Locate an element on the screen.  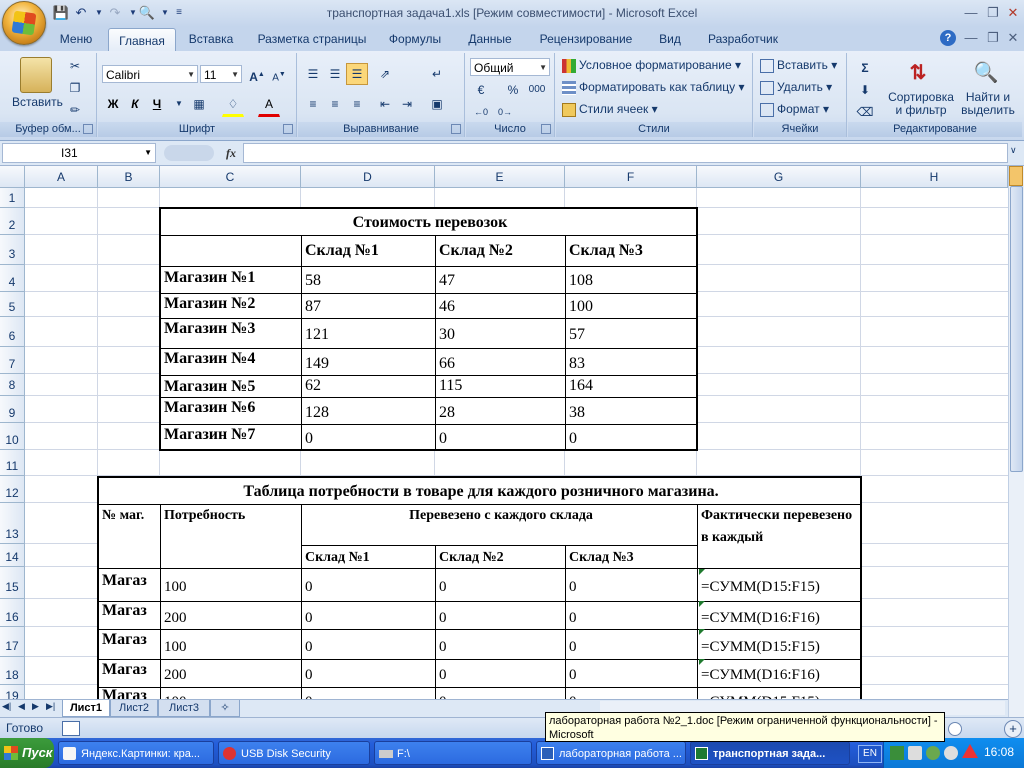
cost-value: 115 is located at coordinates (501, 386).